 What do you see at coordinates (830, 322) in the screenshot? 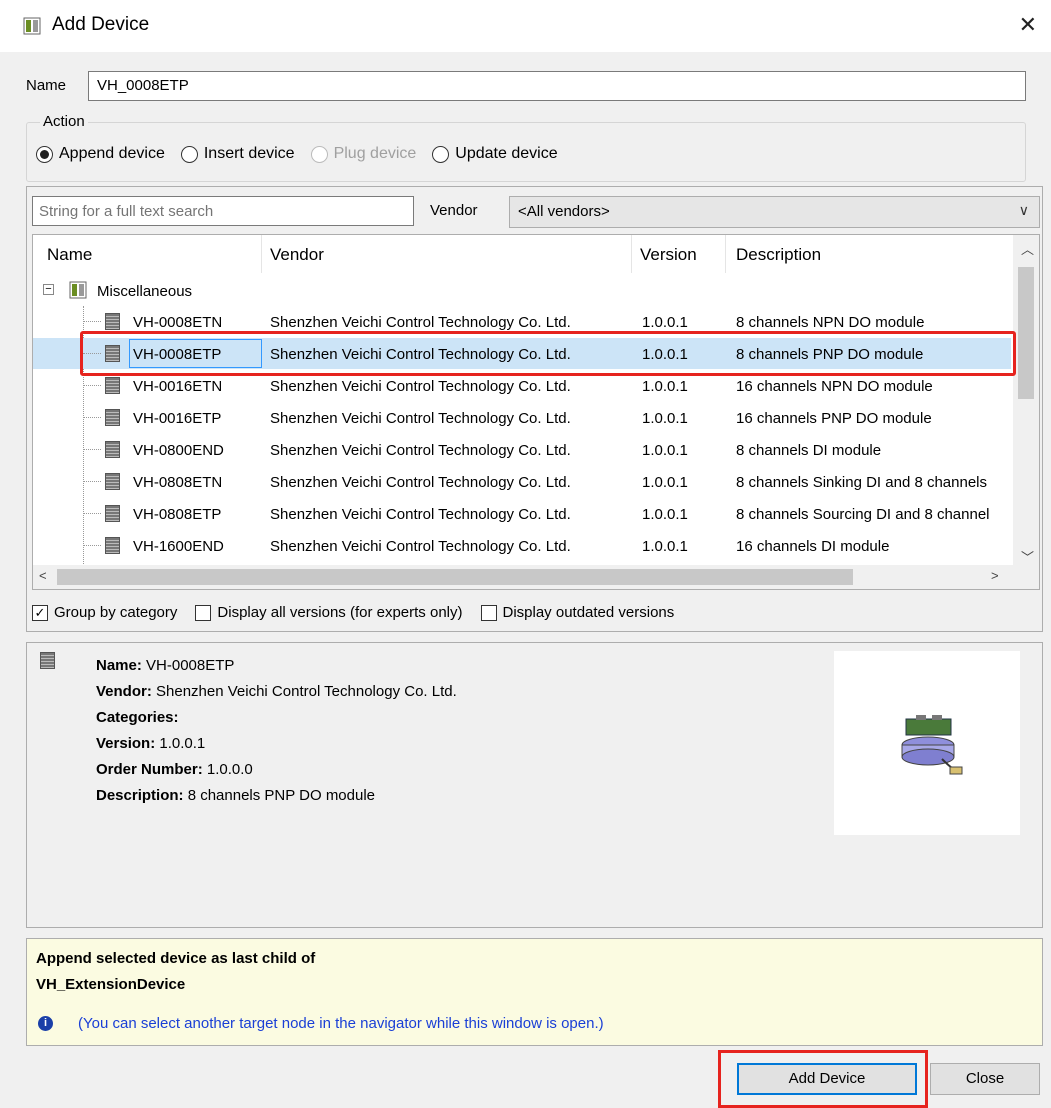
I see `row-description: 8 channels NPN DO module` at bounding box center [830, 322].